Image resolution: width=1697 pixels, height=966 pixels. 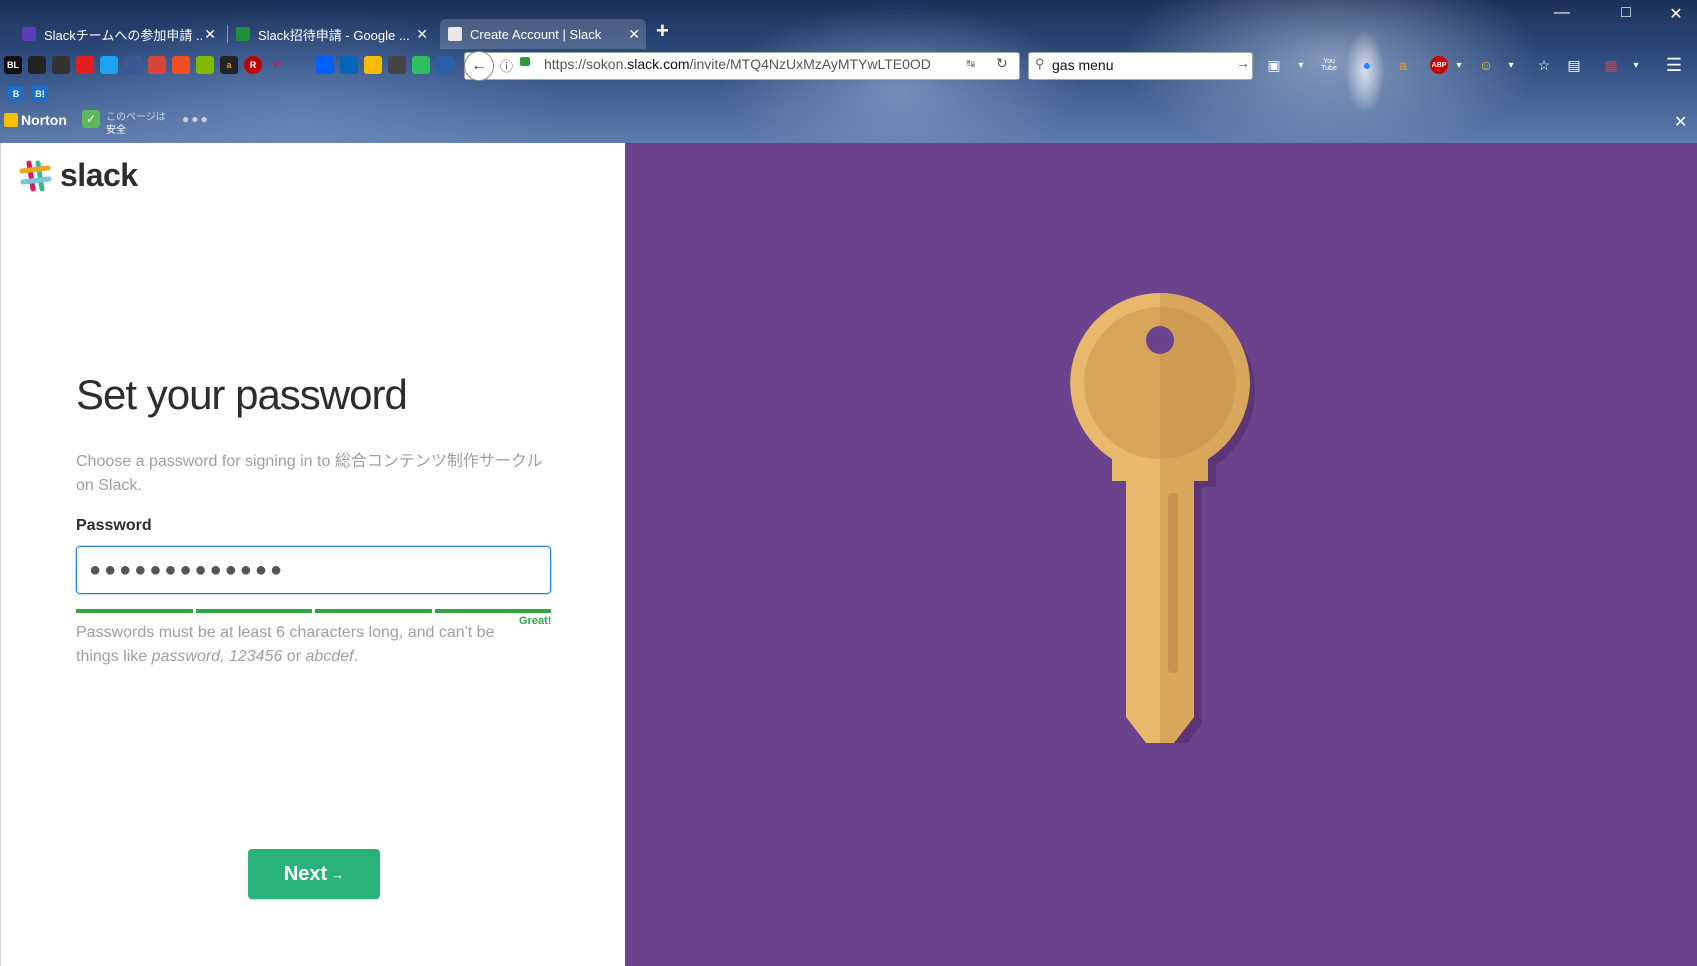 I want to click on tab-divider, so click(x=227, y=34).